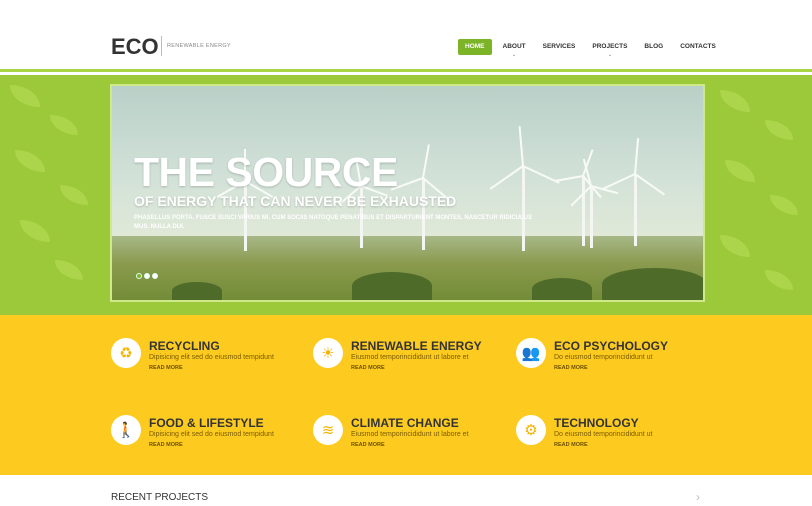 This screenshot has height=506, width=812. I want to click on nav-item-home: HOME, so click(475, 47).